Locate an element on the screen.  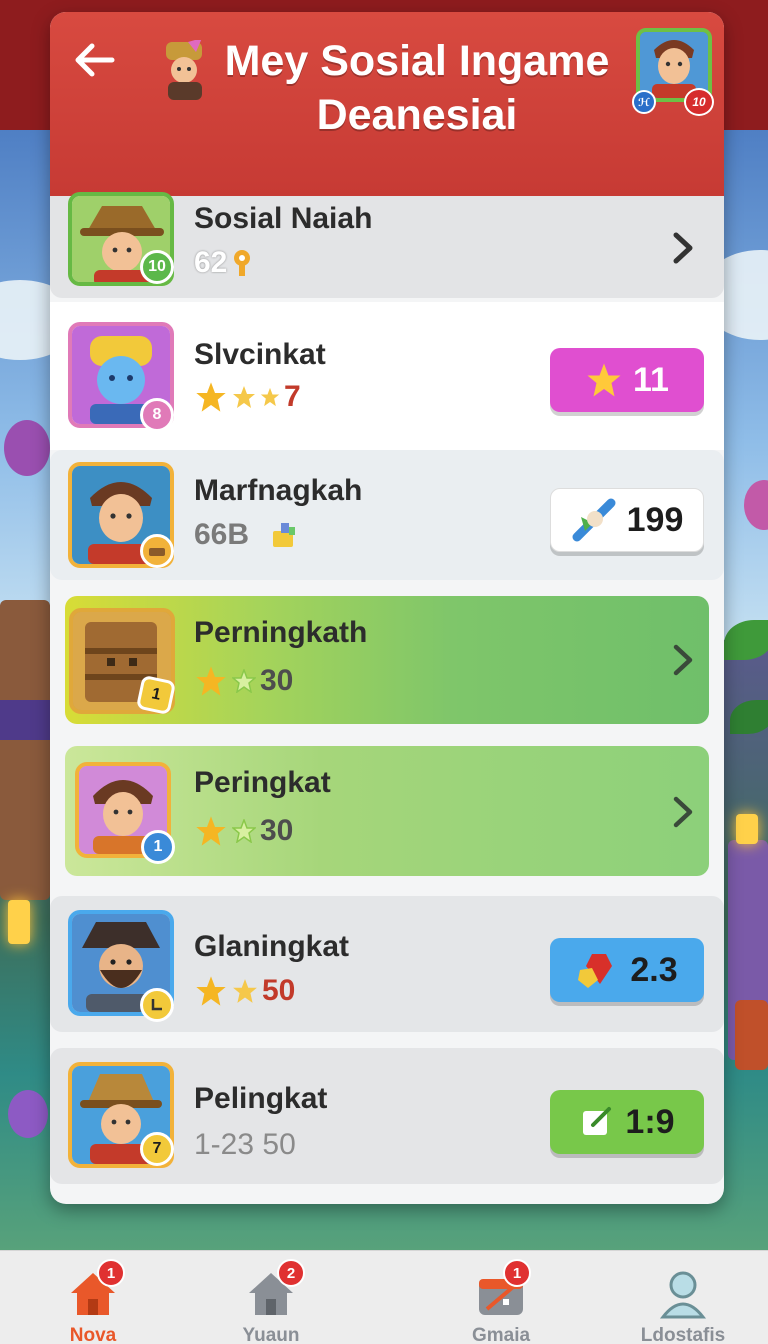
header-bar: Mey Sosial Ingame Deanesiai ℋ 10 is located at coordinates (387, 105).